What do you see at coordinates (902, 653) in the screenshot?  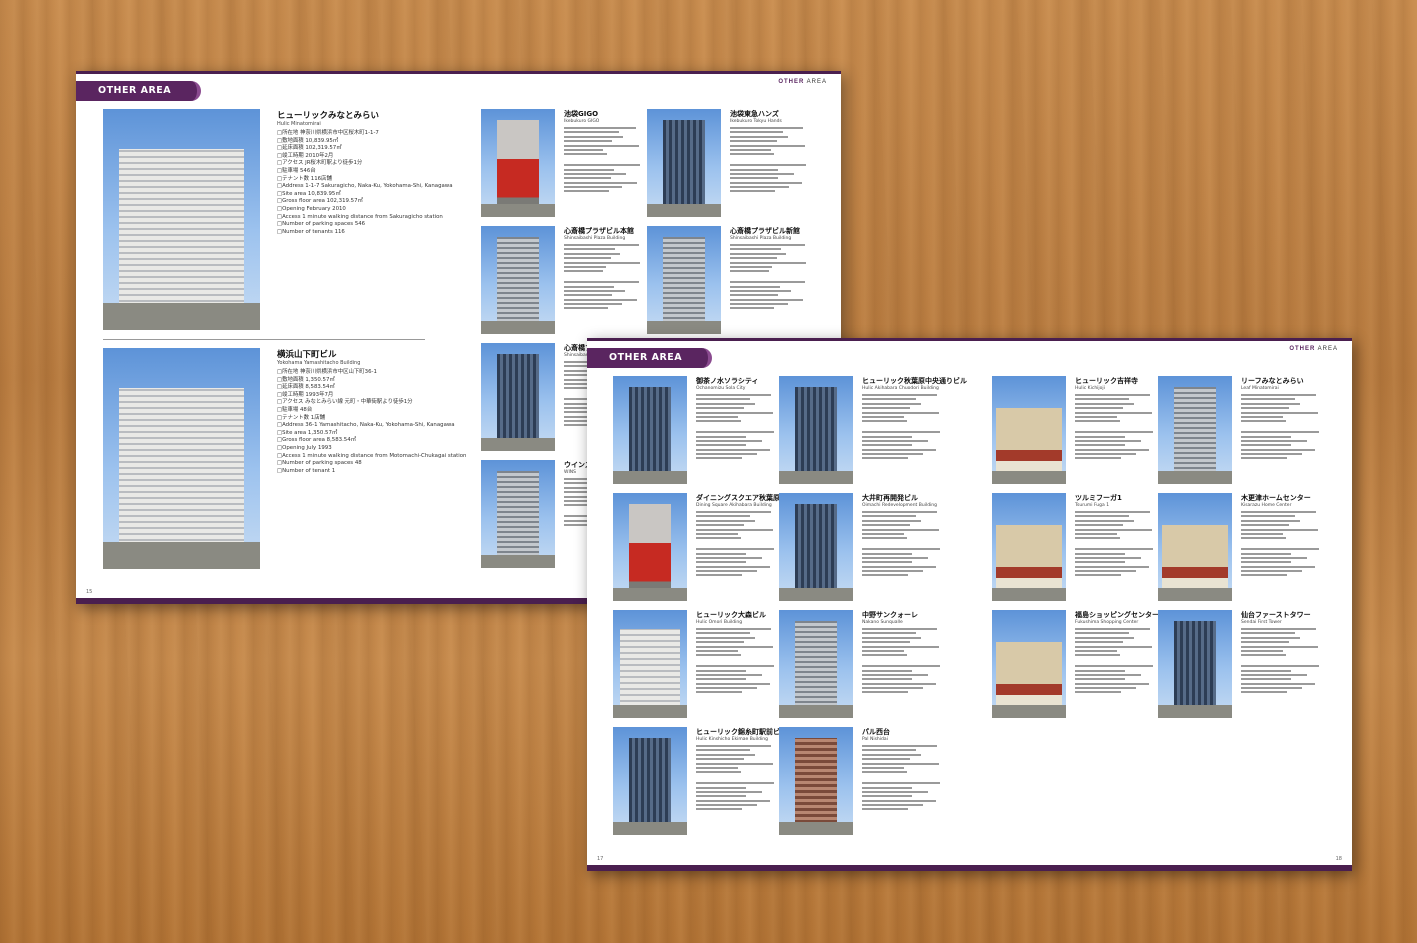 I see `property-entry: 中野サンクォーレ Nakano Sunqualle` at bounding box center [902, 653].